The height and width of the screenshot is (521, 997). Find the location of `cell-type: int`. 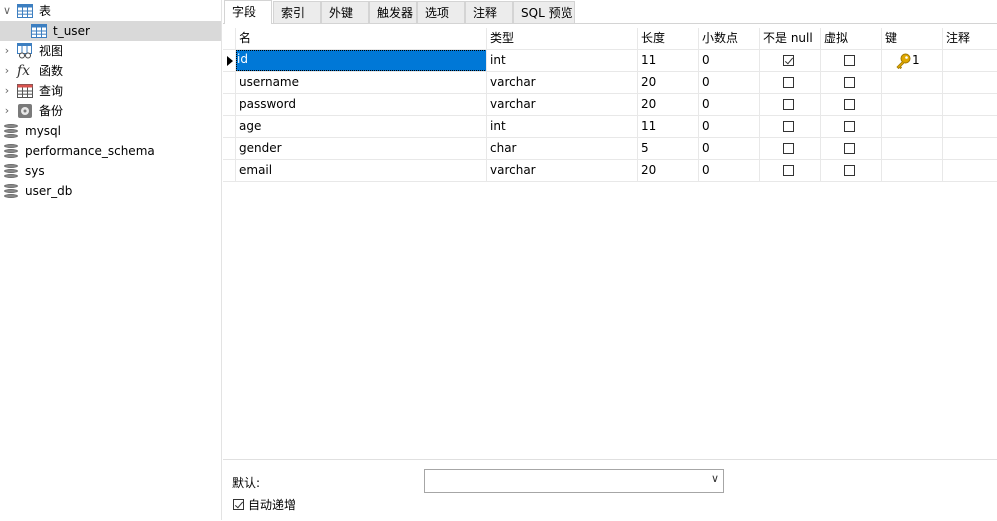

cell-type: int is located at coordinates (562, 60).